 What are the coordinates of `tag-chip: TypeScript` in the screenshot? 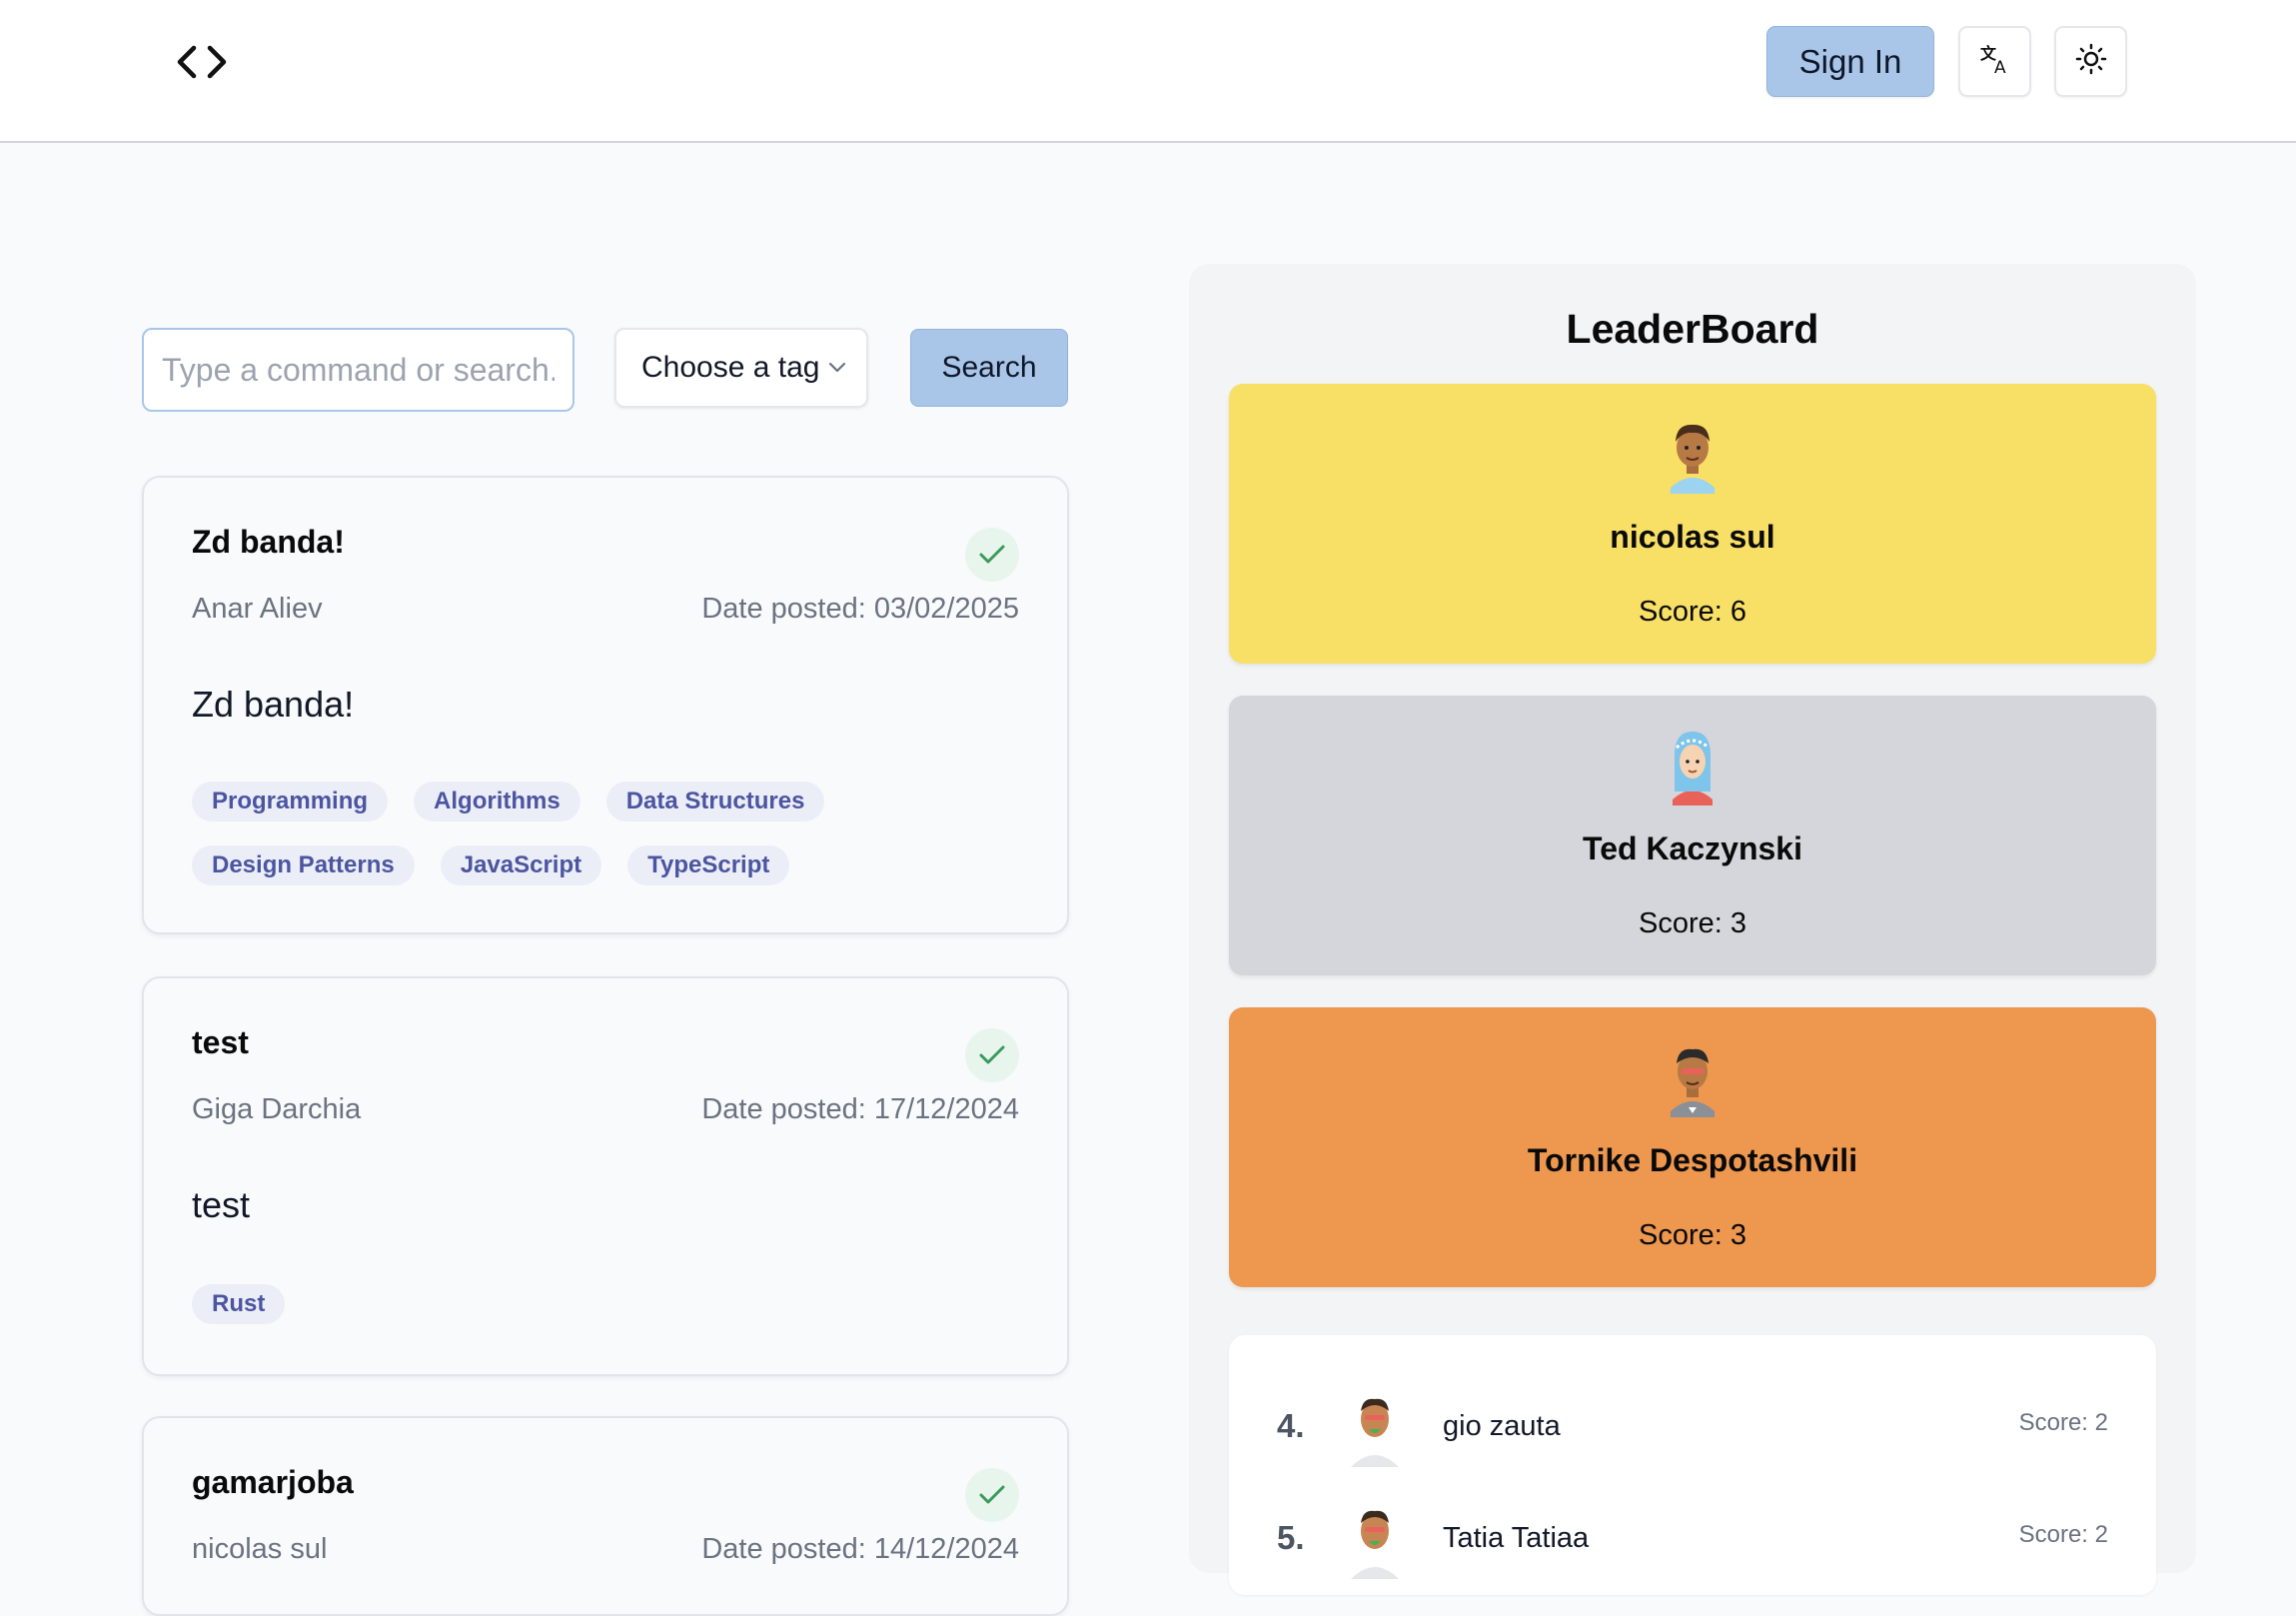 It's located at (708, 865).